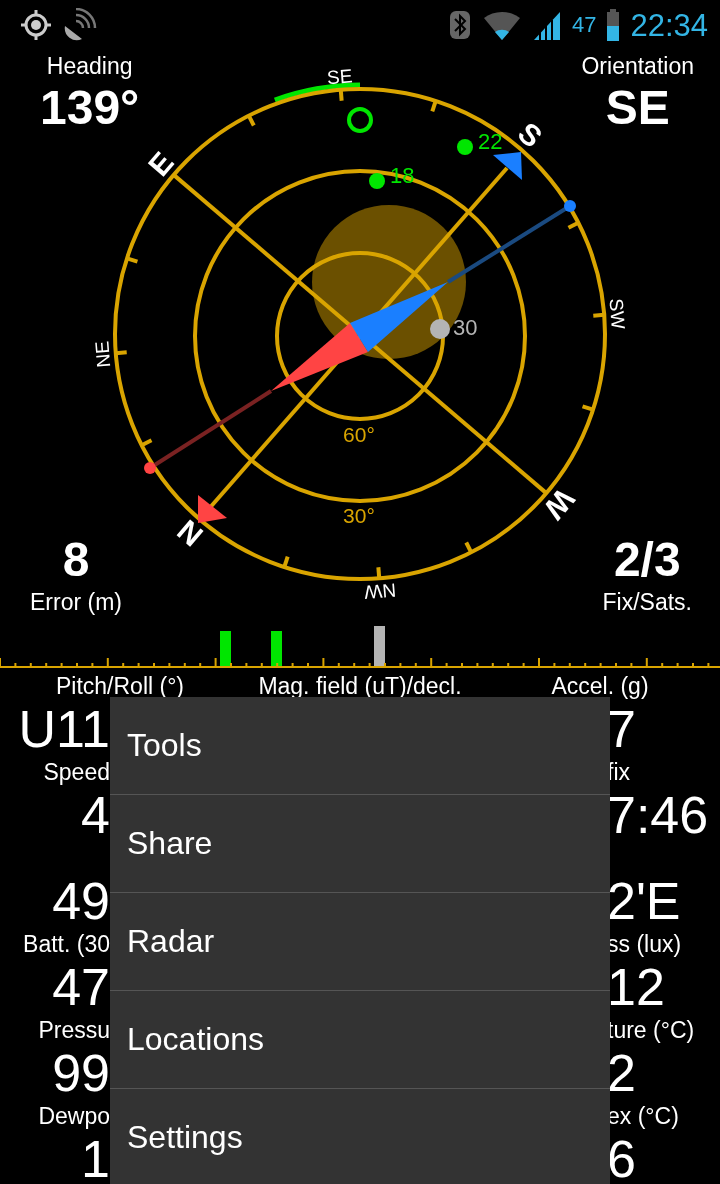 This screenshot has width=720, height=1184. What do you see at coordinates (66, 944) in the screenshot?
I see `sensor-label: Batt. (30` at bounding box center [66, 944].